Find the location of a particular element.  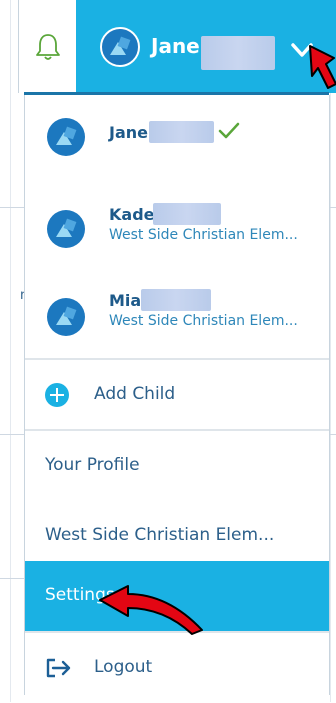

current-user-name: Jane is located at coordinates (175, 46).